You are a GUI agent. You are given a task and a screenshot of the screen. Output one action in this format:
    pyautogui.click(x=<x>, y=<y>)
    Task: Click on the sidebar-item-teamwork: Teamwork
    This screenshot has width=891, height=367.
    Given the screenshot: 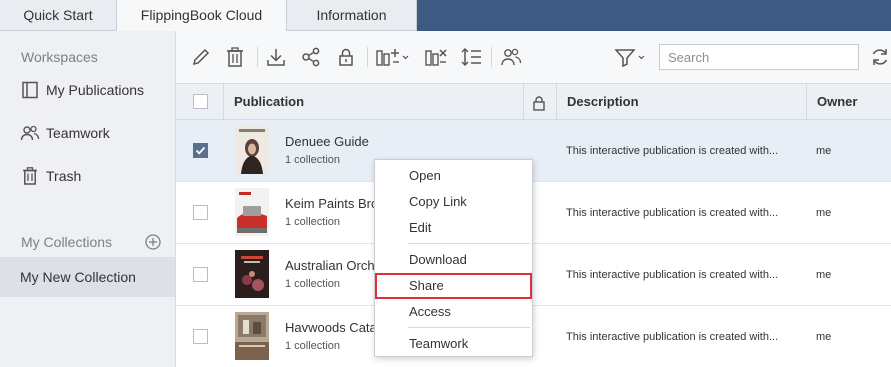 What is the action you would take?
    pyautogui.click(x=87, y=133)
    